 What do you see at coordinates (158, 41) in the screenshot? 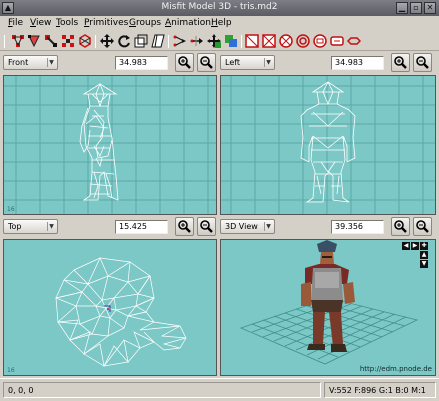
I see `shear-icon` at bounding box center [158, 41].